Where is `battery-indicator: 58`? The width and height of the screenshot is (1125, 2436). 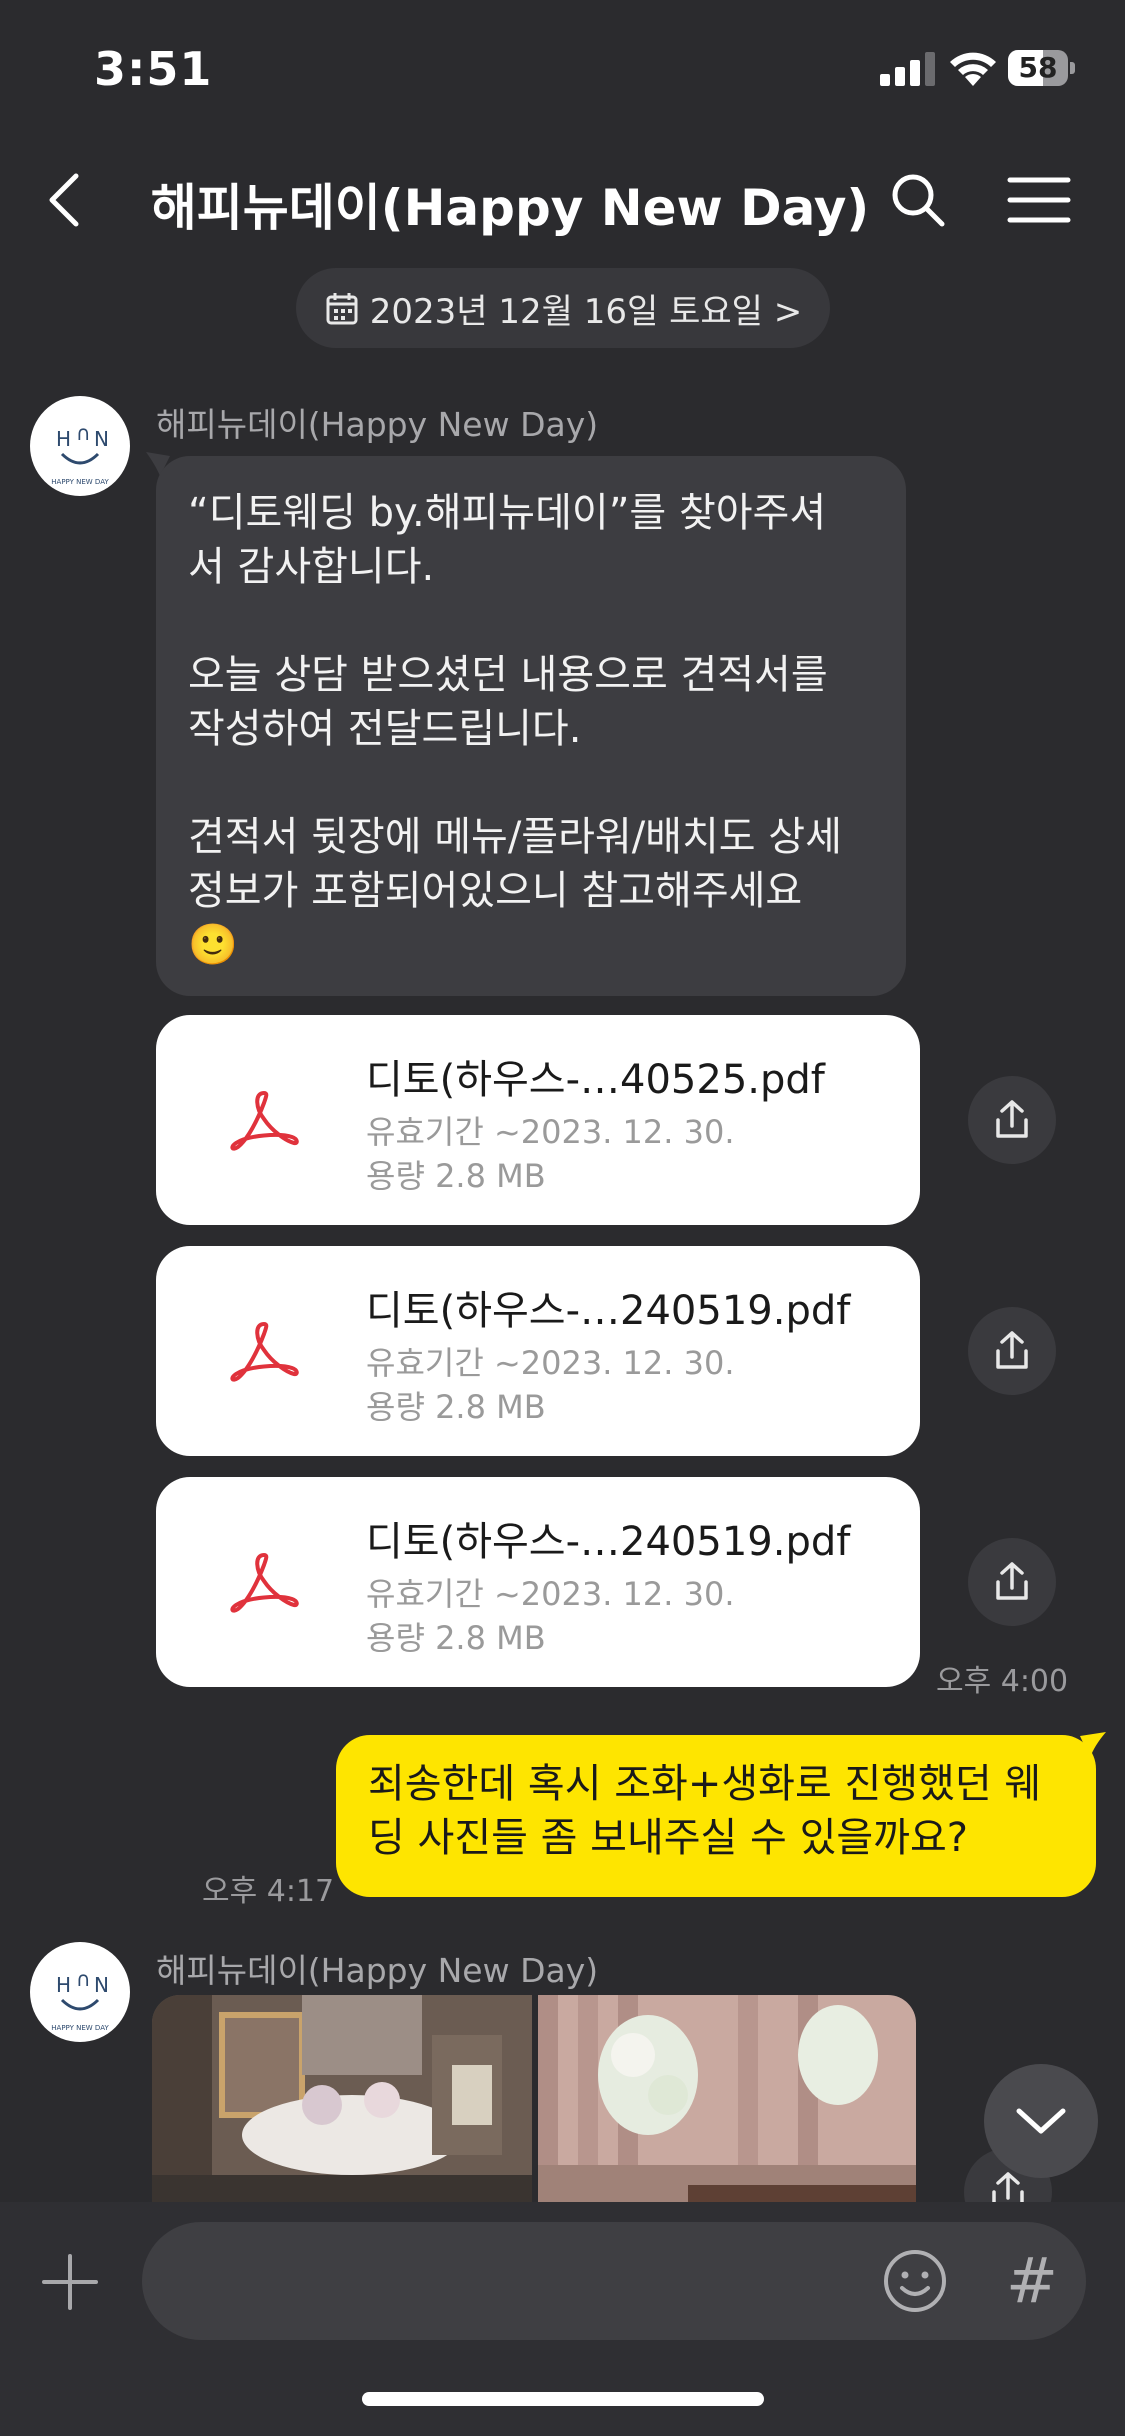 battery-indicator: 58 is located at coordinates (1041, 68).